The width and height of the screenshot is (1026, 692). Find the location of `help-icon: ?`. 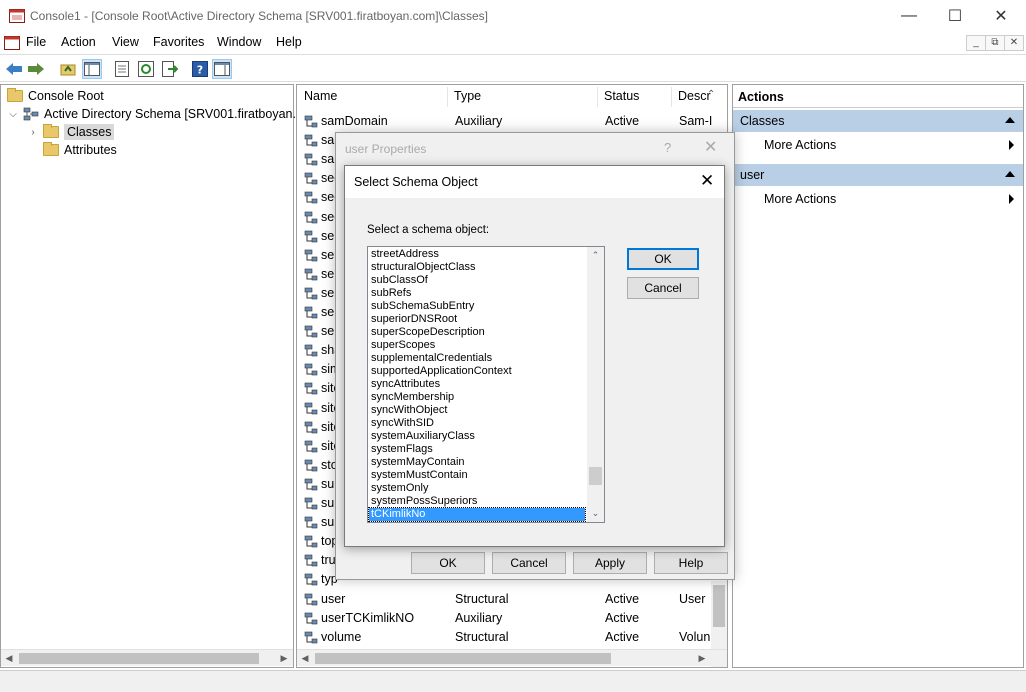

help-icon: ? is located at coordinates (200, 69).